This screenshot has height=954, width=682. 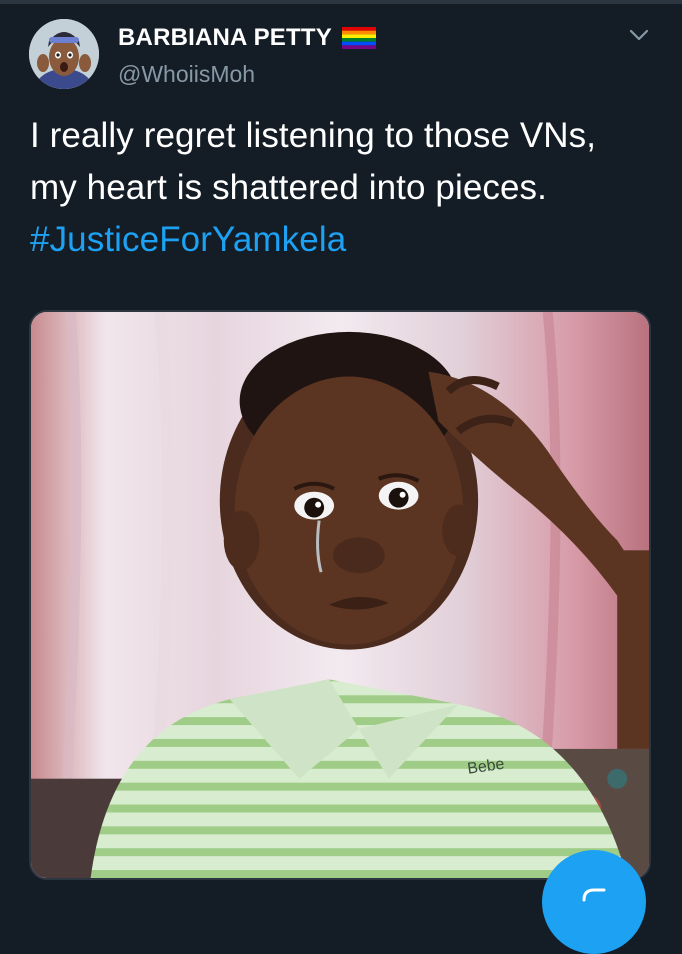 What do you see at coordinates (188, 239) in the screenshot?
I see `hashtag-link: #JusticeForYamkela` at bounding box center [188, 239].